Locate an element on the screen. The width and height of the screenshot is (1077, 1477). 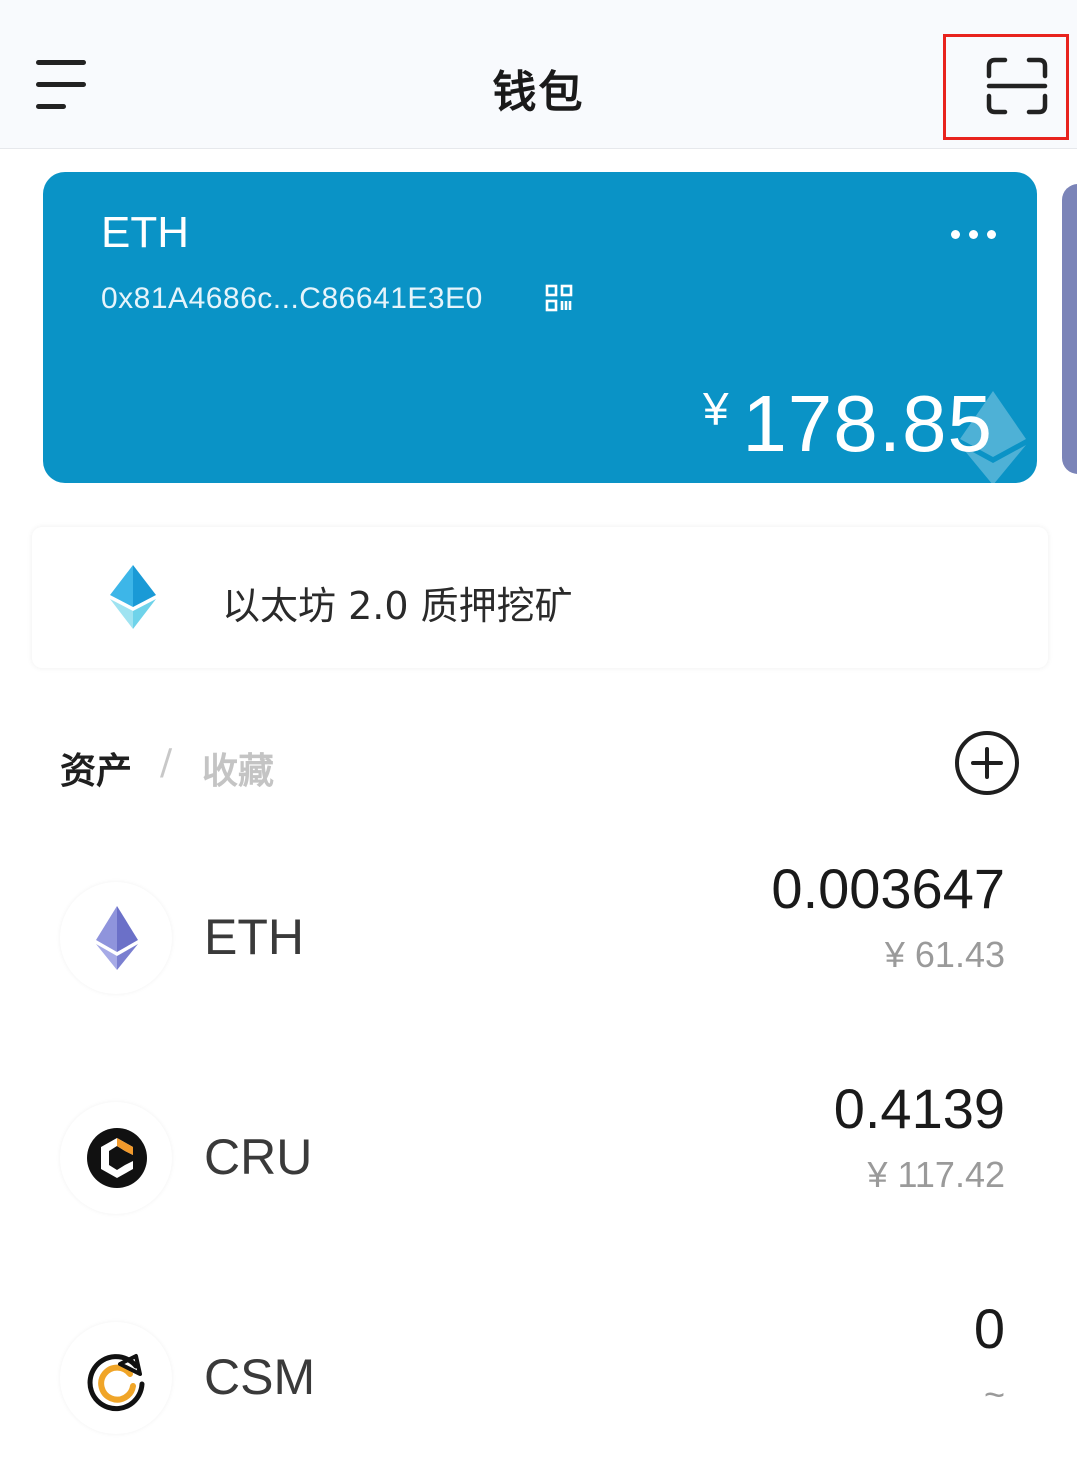
tab-favorites: 收藏 is located at coordinates (238, 768).